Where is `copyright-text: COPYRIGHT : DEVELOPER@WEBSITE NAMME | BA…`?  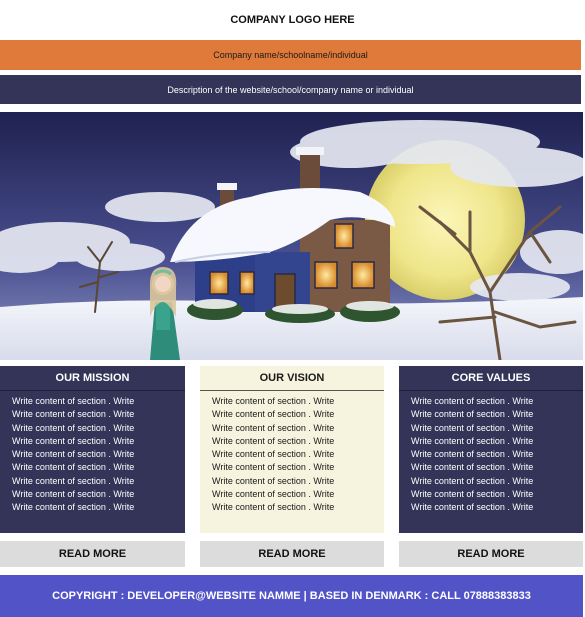 copyright-text: COPYRIGHT : DEVELOPER@WEBSITE NAMME | BA… is located at coordinates (291, 596).